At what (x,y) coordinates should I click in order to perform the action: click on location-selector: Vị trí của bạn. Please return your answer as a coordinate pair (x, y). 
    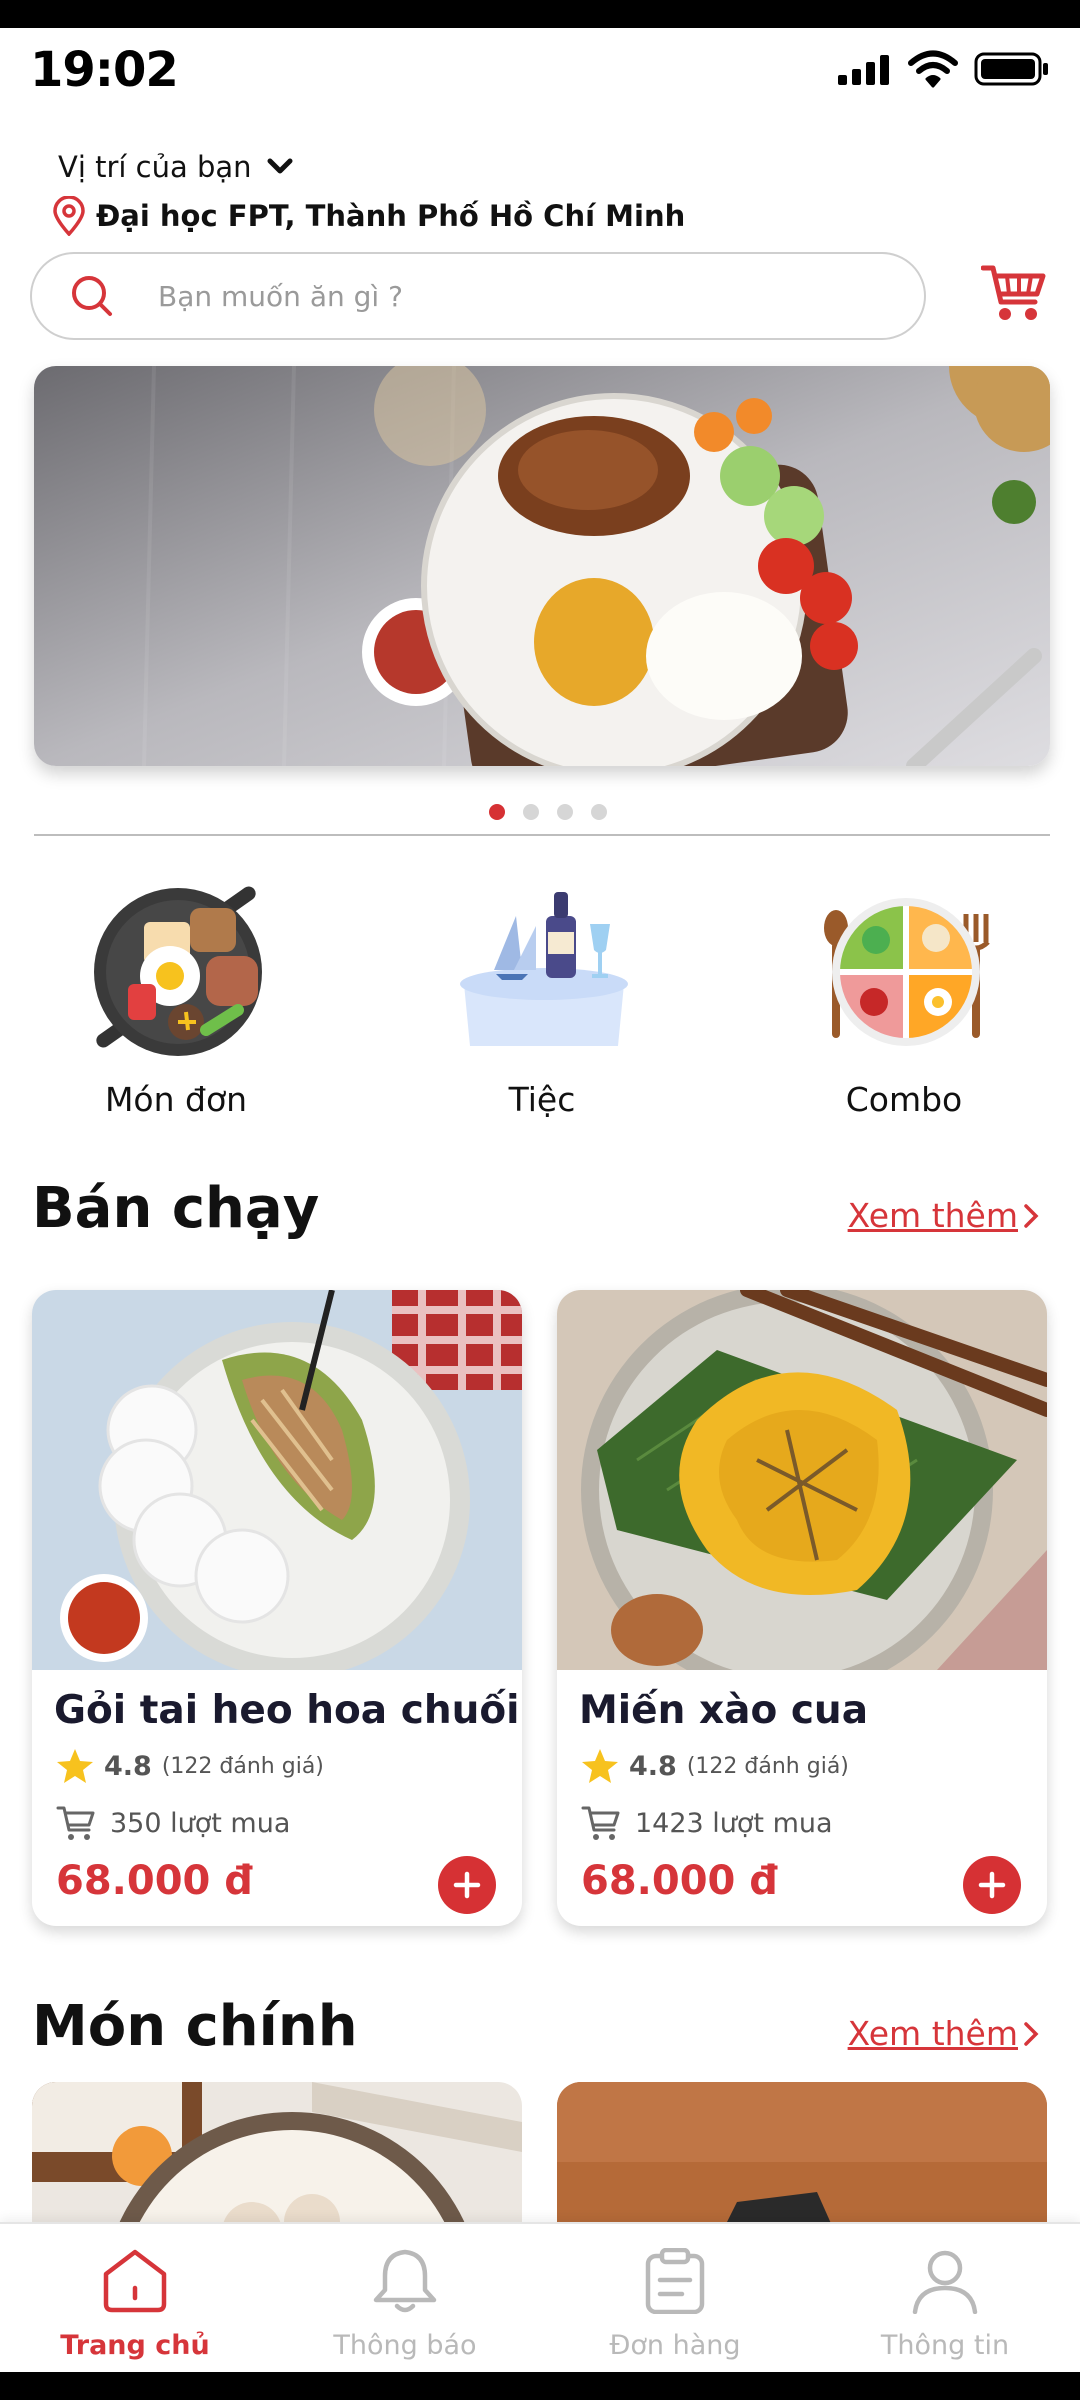
    Looking at the image, I should click on (176, 167).